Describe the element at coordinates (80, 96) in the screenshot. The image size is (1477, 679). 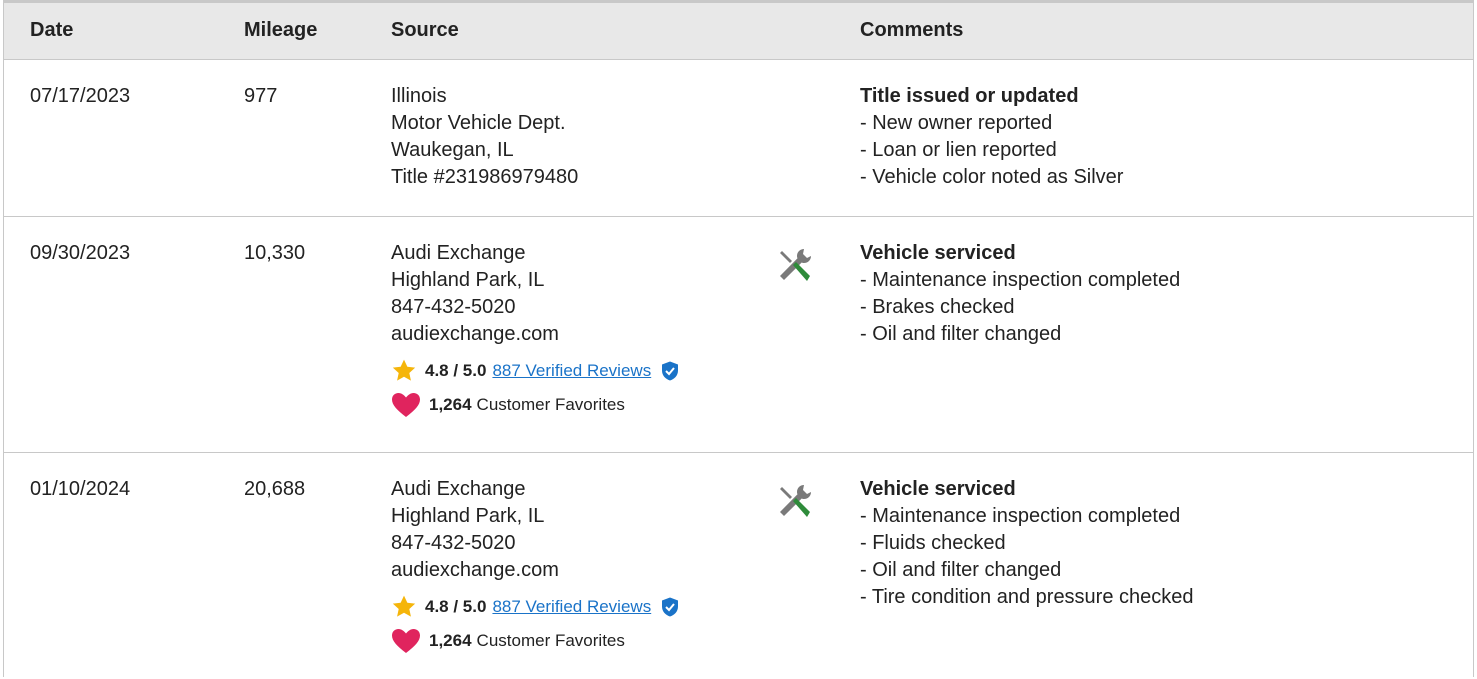
I see `row-date: 07/17/2023` at that location.